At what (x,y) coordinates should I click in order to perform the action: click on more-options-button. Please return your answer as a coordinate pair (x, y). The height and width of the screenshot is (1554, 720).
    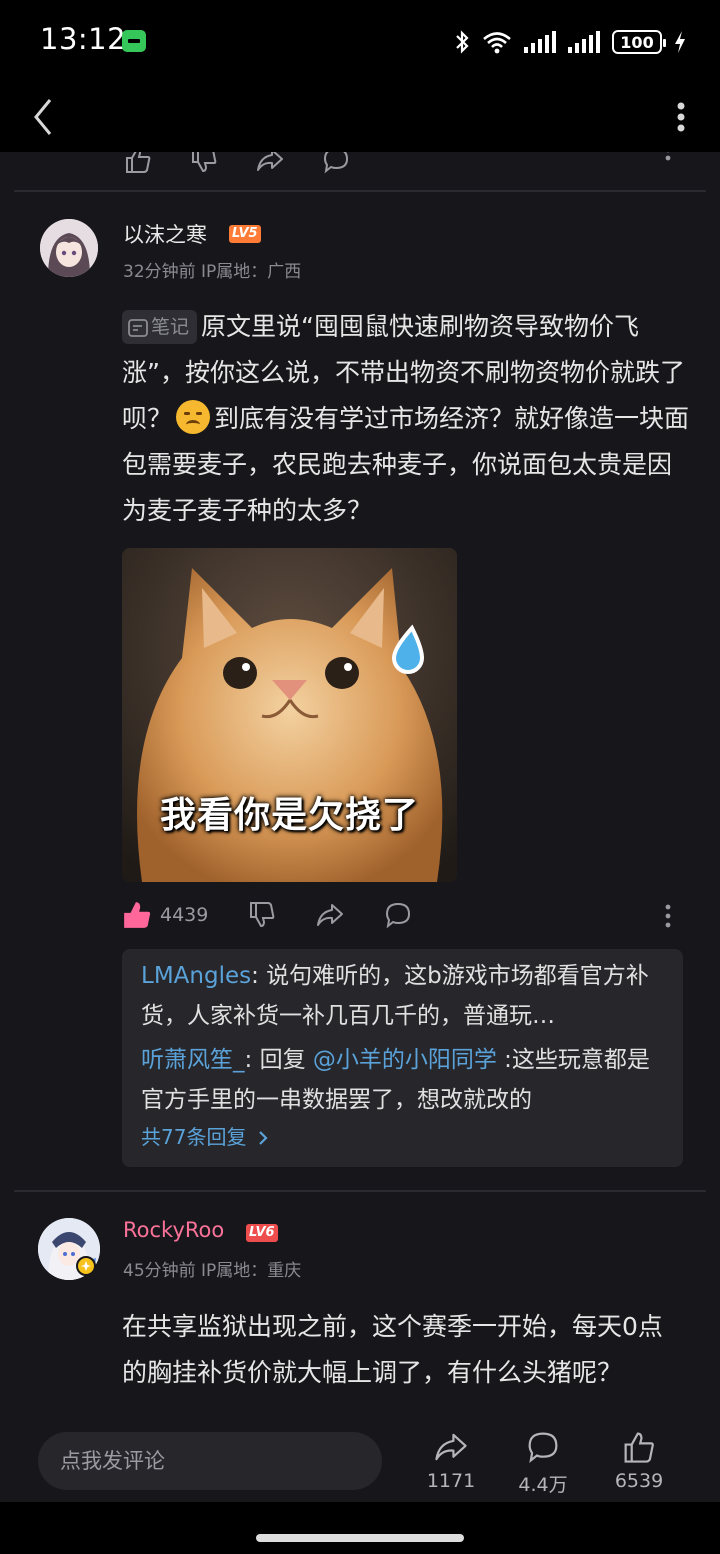
    Looking at the image, I should click on (681, 114).